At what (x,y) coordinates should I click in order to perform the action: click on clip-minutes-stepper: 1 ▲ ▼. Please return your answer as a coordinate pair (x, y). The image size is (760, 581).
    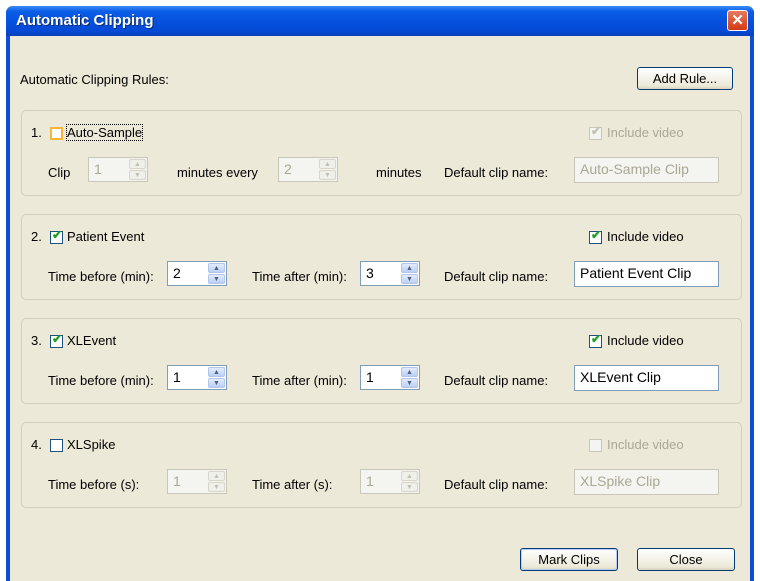
    Looking at the image, I should click on (118, 169).